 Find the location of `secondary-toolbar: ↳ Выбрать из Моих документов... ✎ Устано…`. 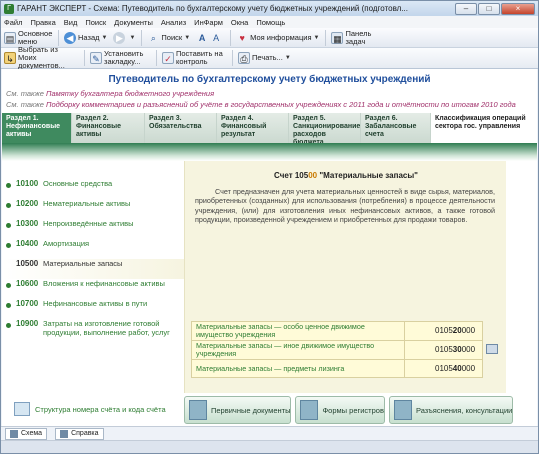

secondary-toolbar: ↳ Выбрать из Моих документов... ✎ Устано… is located at coordinates (269, 58).